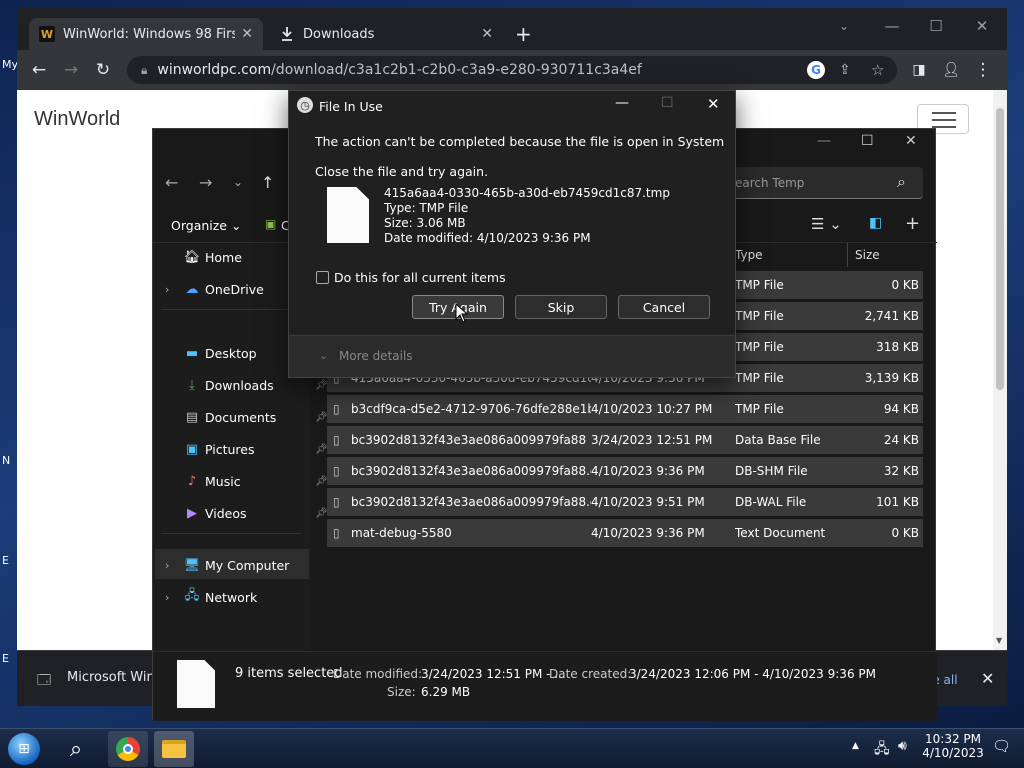 The width and height of the screenshot is (1024, 768). What do you see at coordinates (561, 307) in the screenshot?
I see `skip-button: Skip` at bounding box center [561, 307].